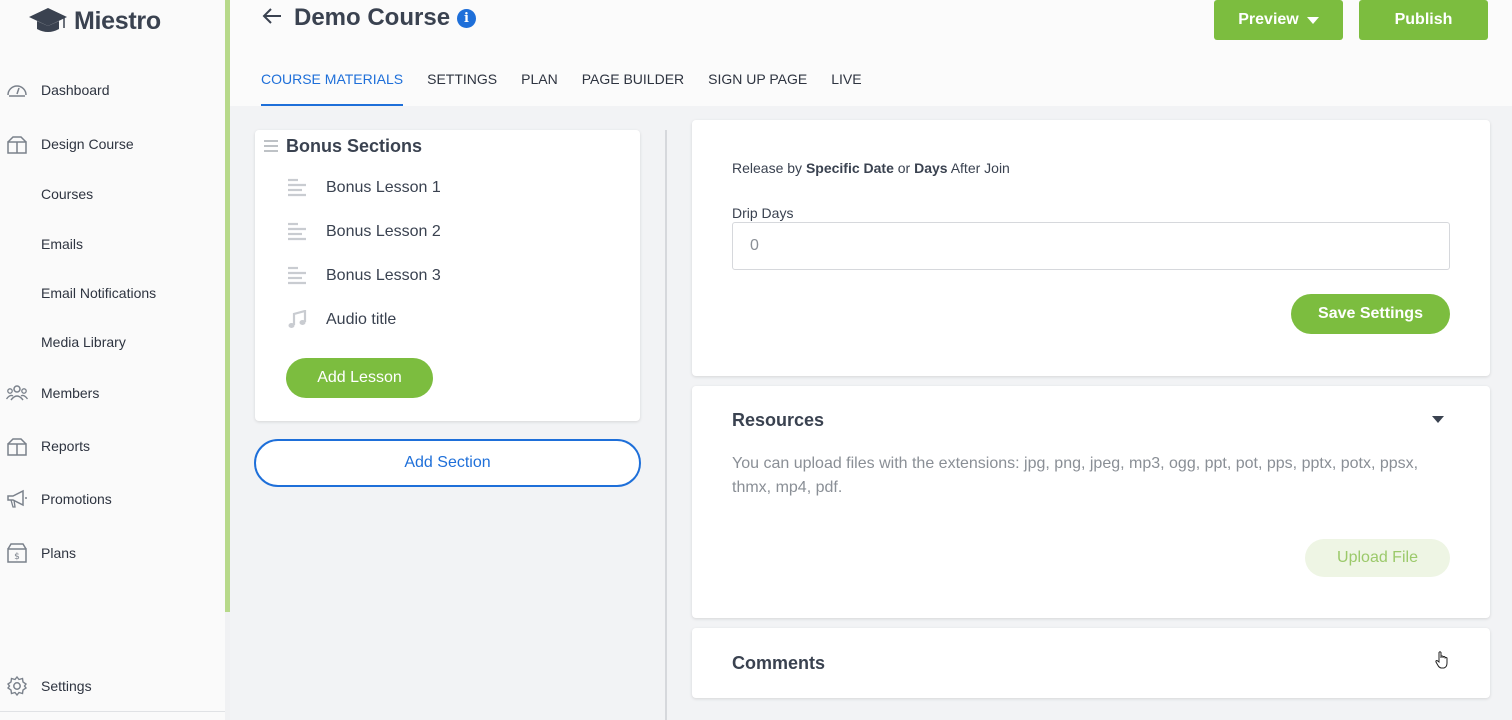 This screenshot has height=720, width=1512. What do you see at coordinates (112, 244) in the screenshot?
I see `sidebar-item-emails: Emails` at bounding box center [112, 244].